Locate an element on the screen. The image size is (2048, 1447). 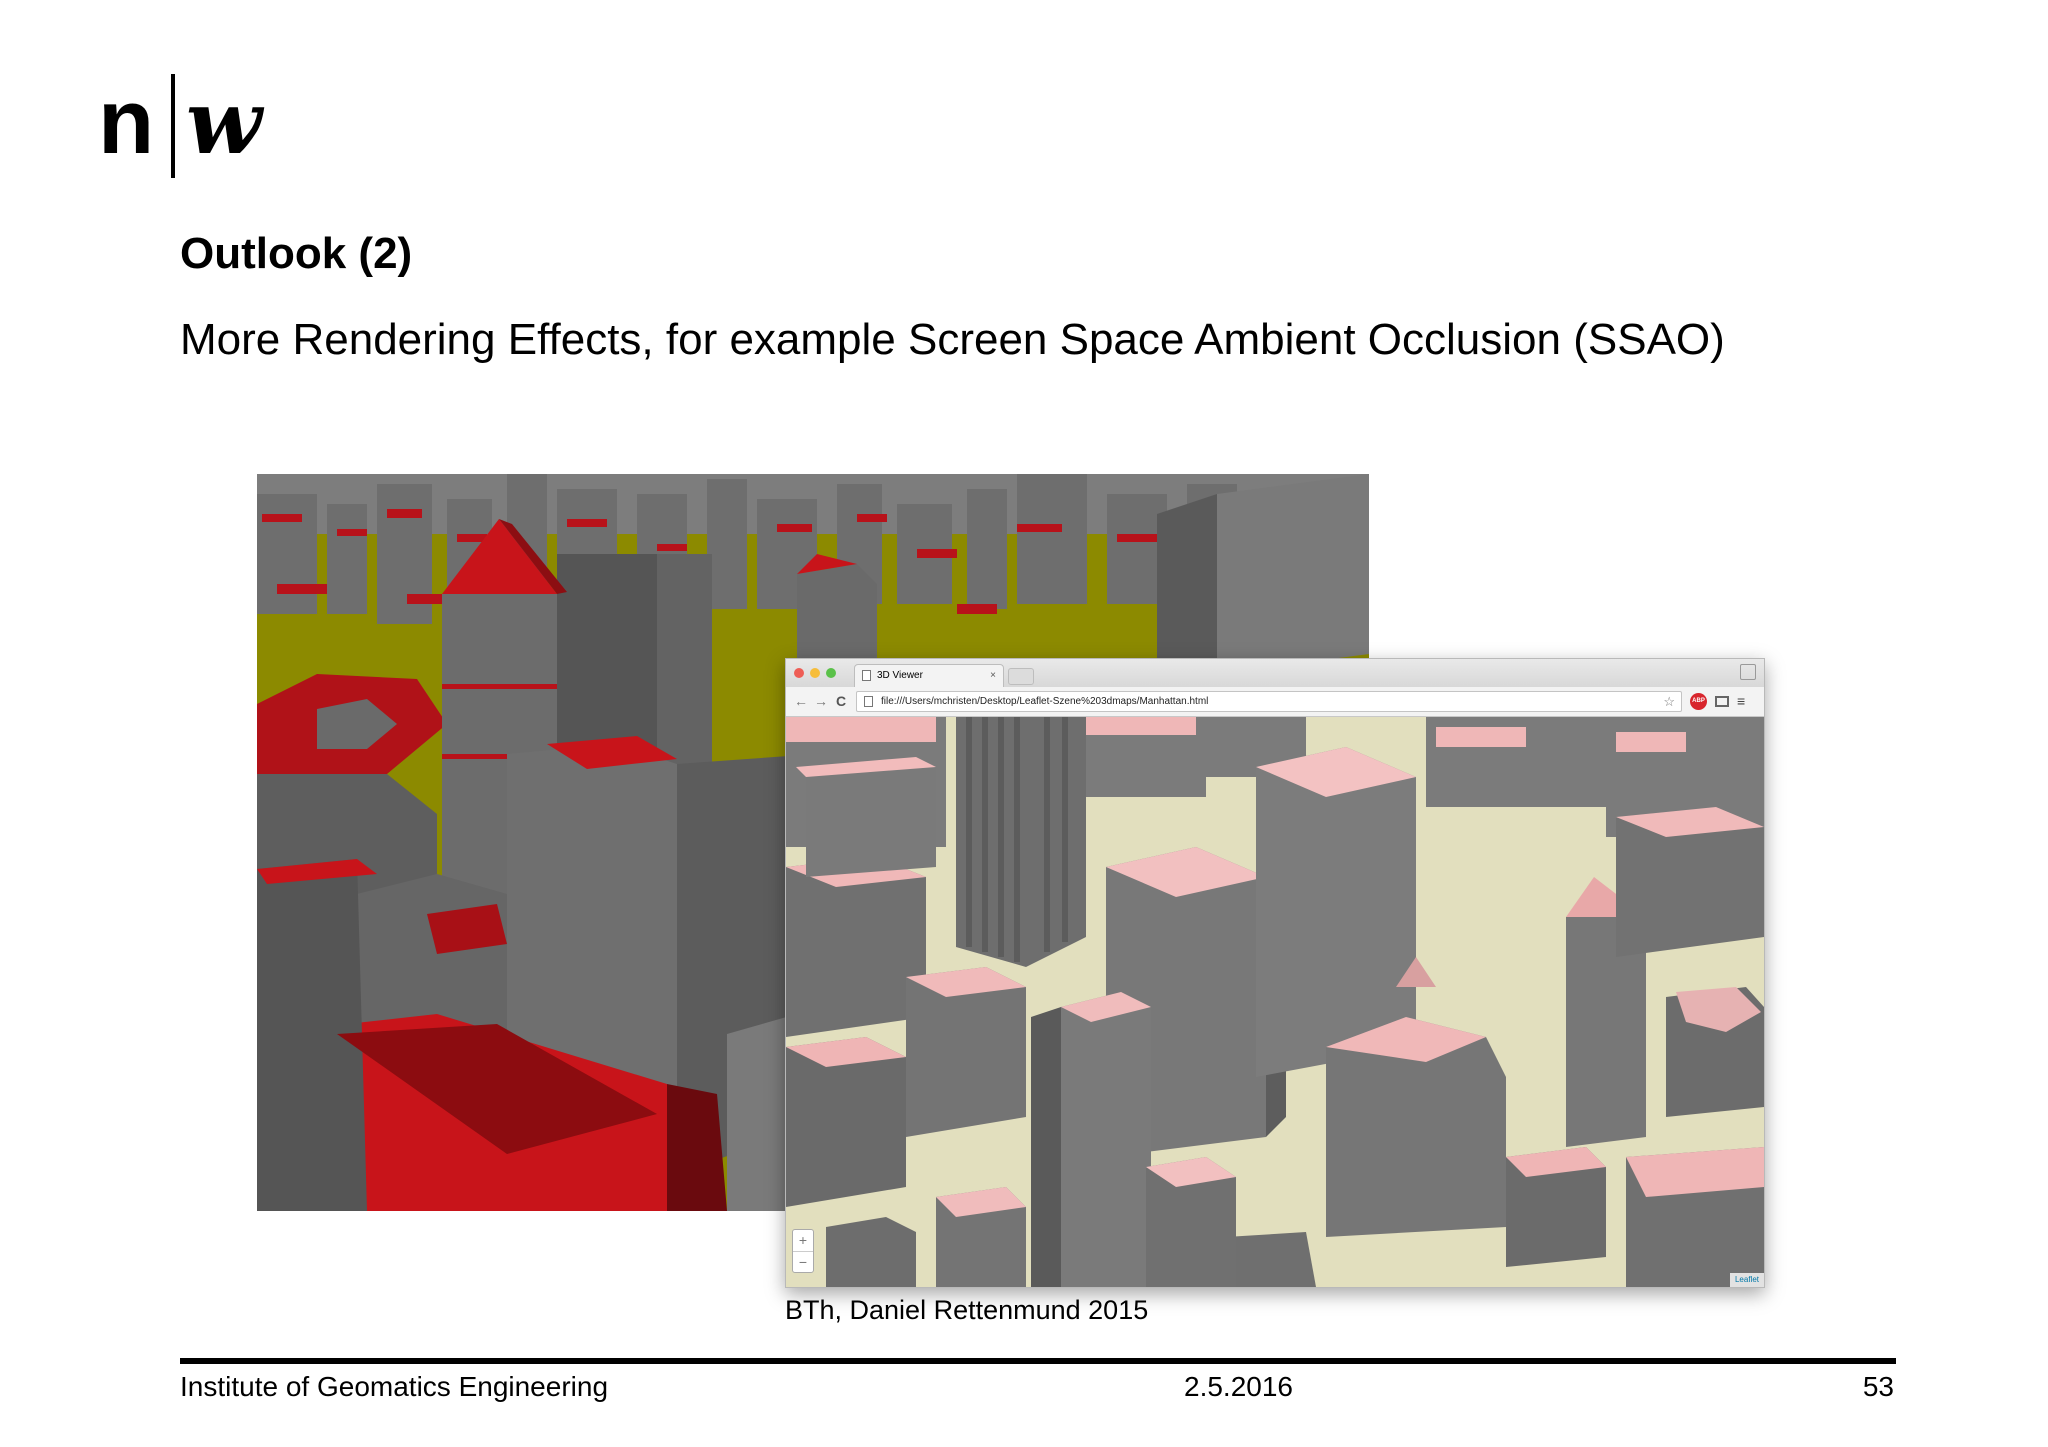
close-window-dot is located at coordinates (799, 673).